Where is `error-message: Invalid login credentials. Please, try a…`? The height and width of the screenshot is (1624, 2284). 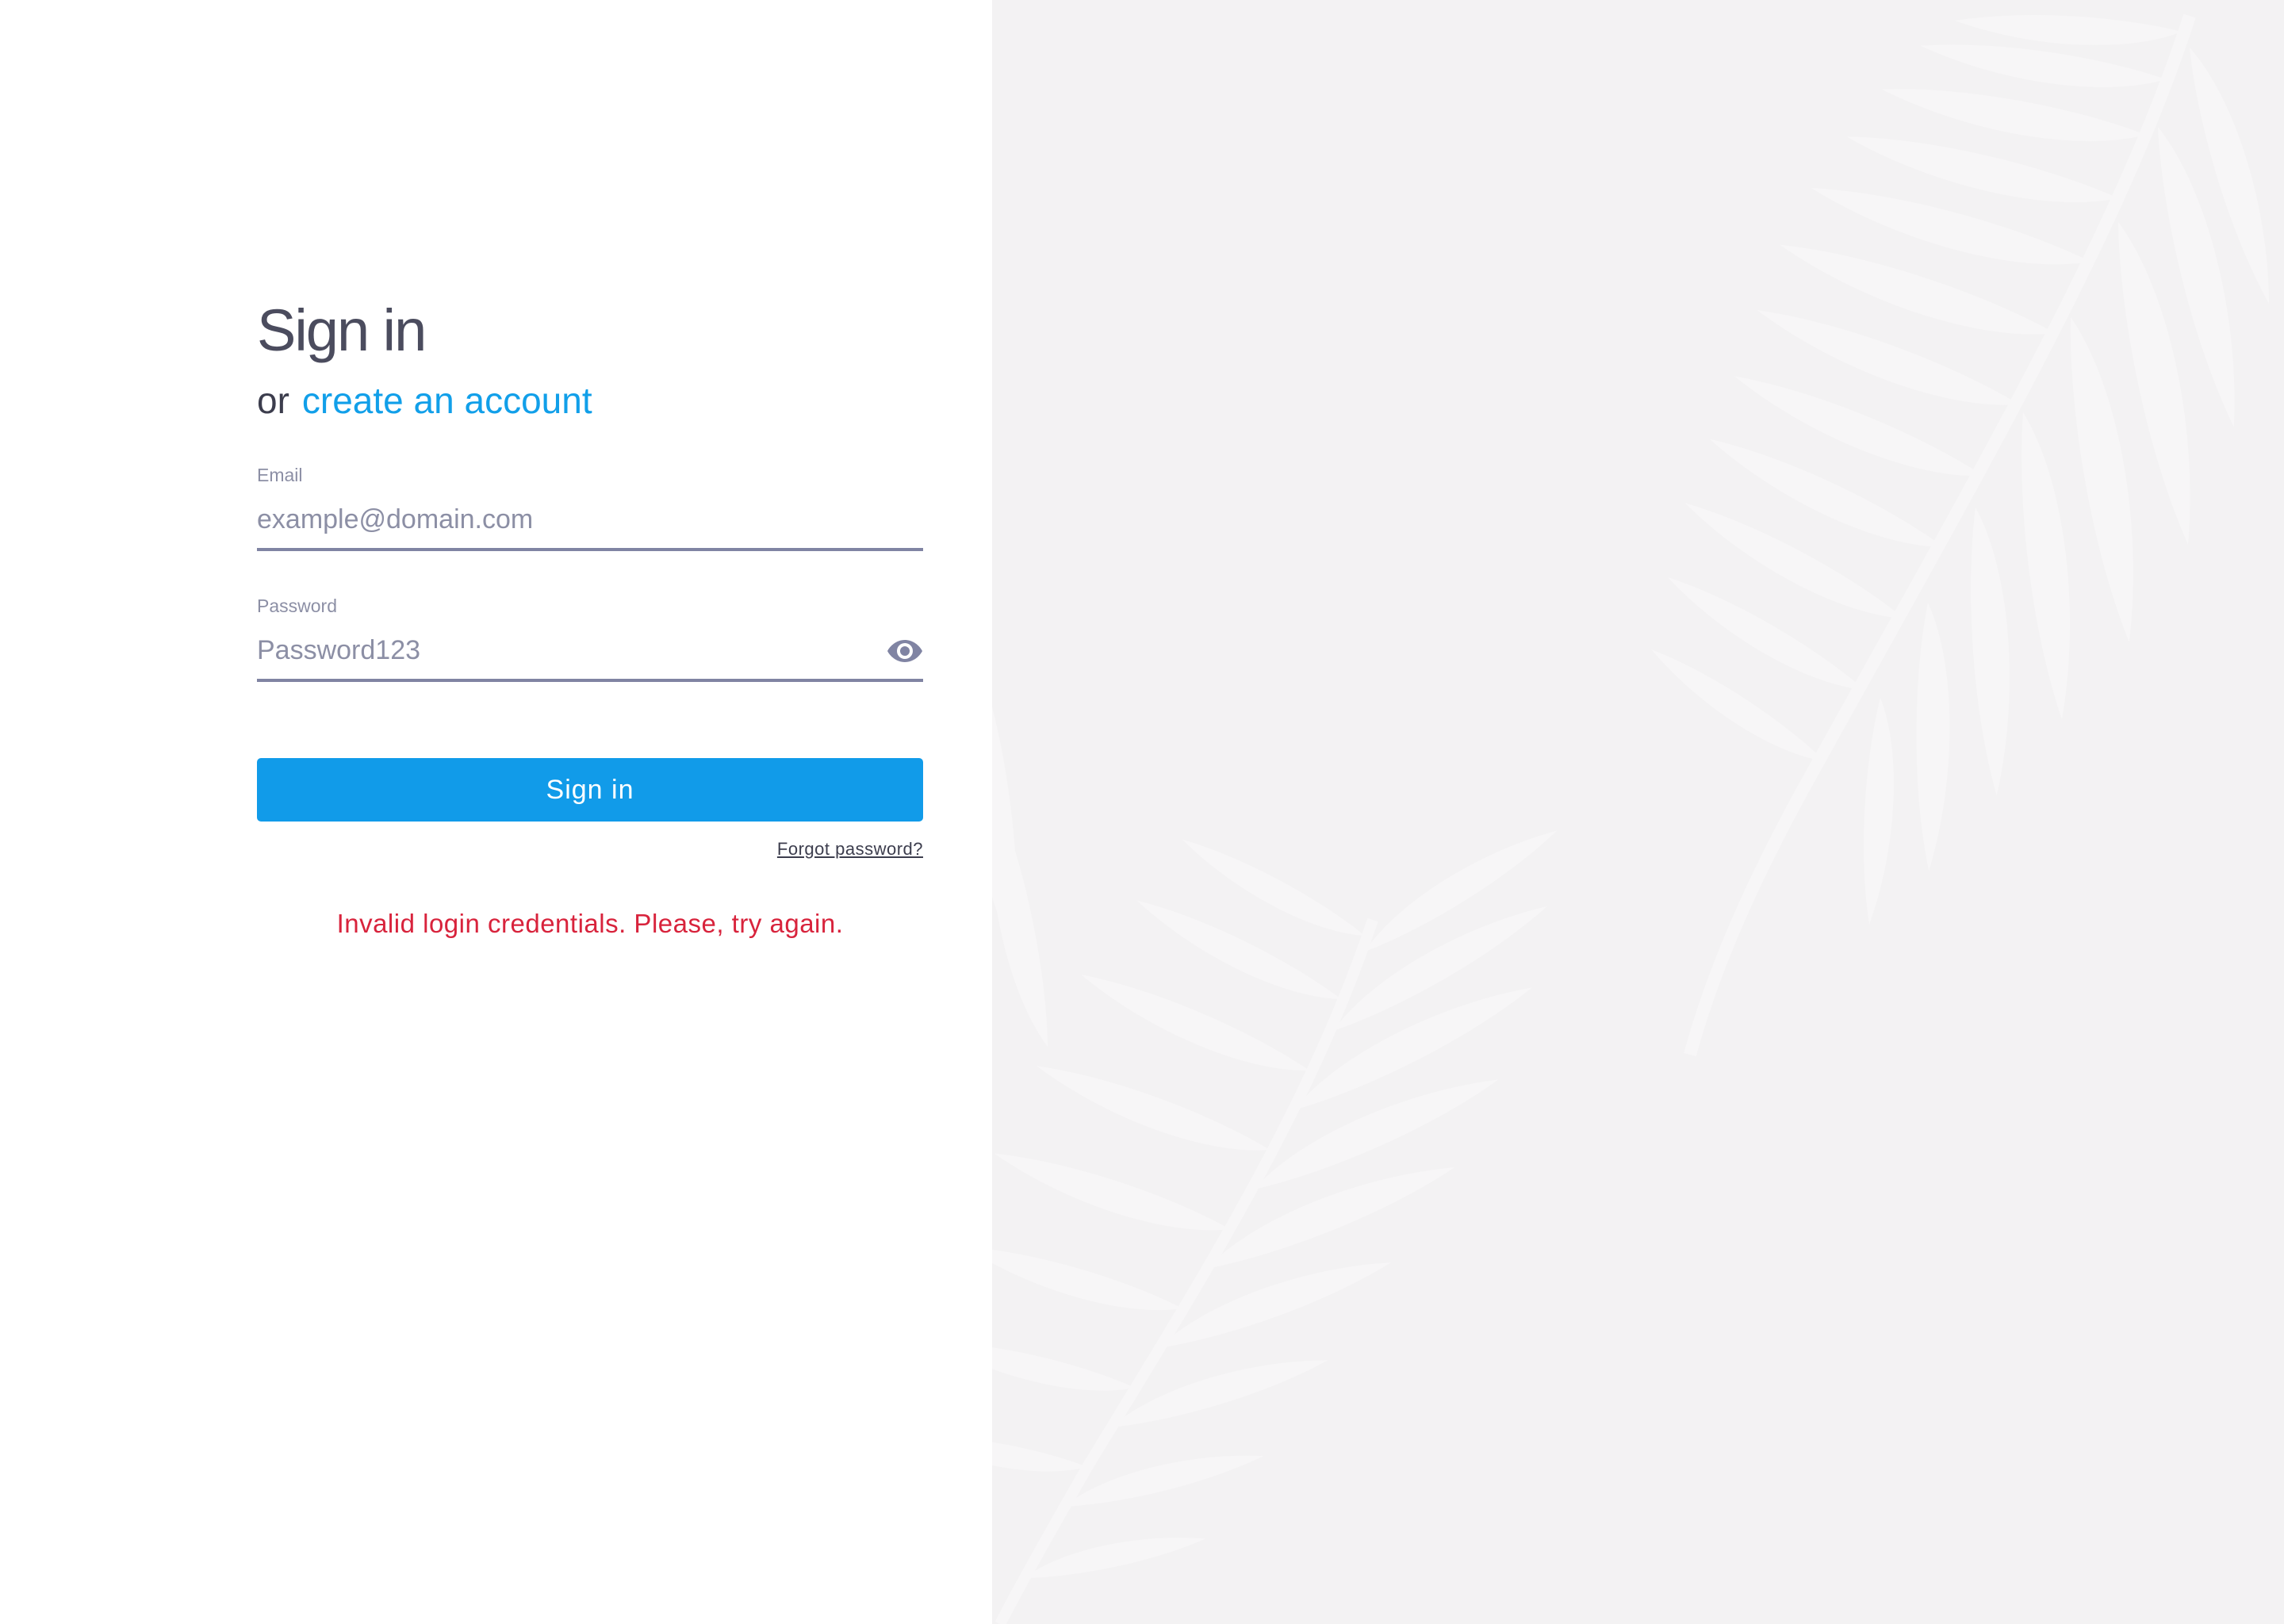 error-message: Invalid login credentials. Please, try a… is located at coordinates (590, 923).